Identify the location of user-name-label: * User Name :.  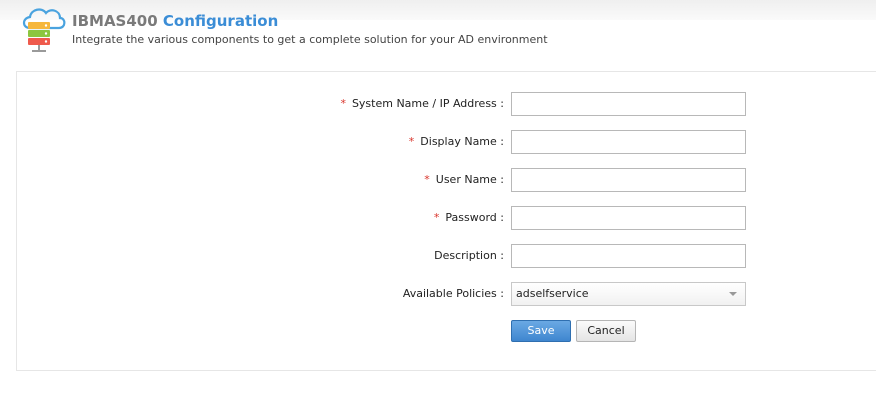
(464, 180).